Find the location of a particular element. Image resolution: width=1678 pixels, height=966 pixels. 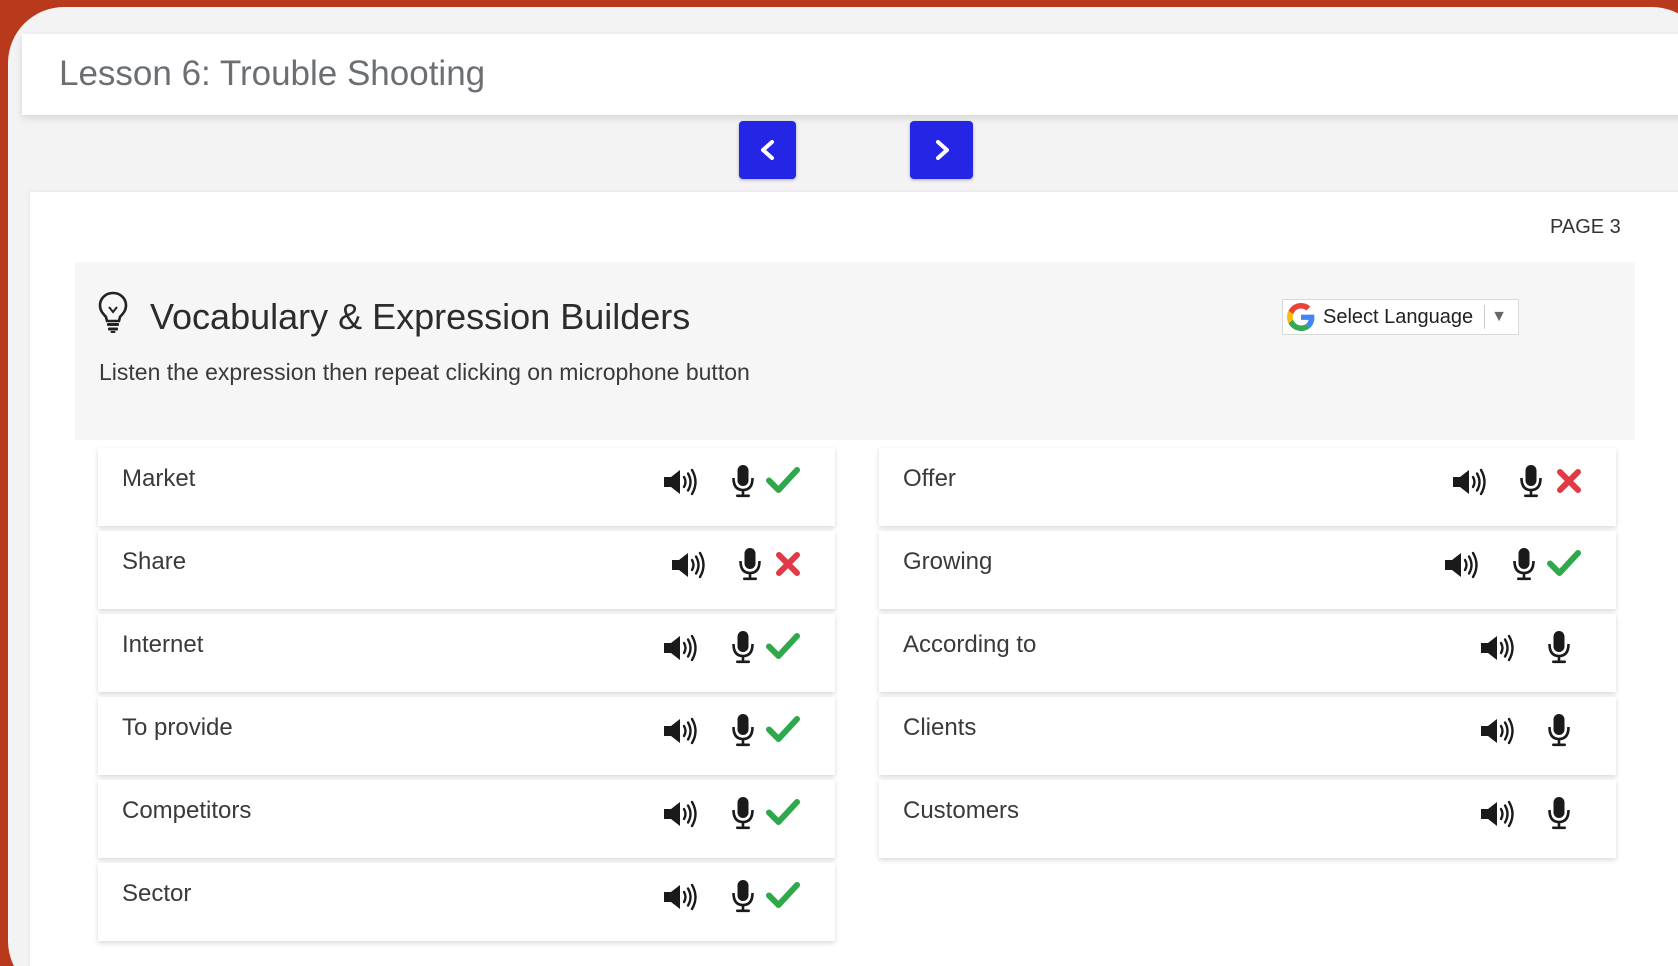

select-language-label: Select Language is located at coordinates (1398, 316).